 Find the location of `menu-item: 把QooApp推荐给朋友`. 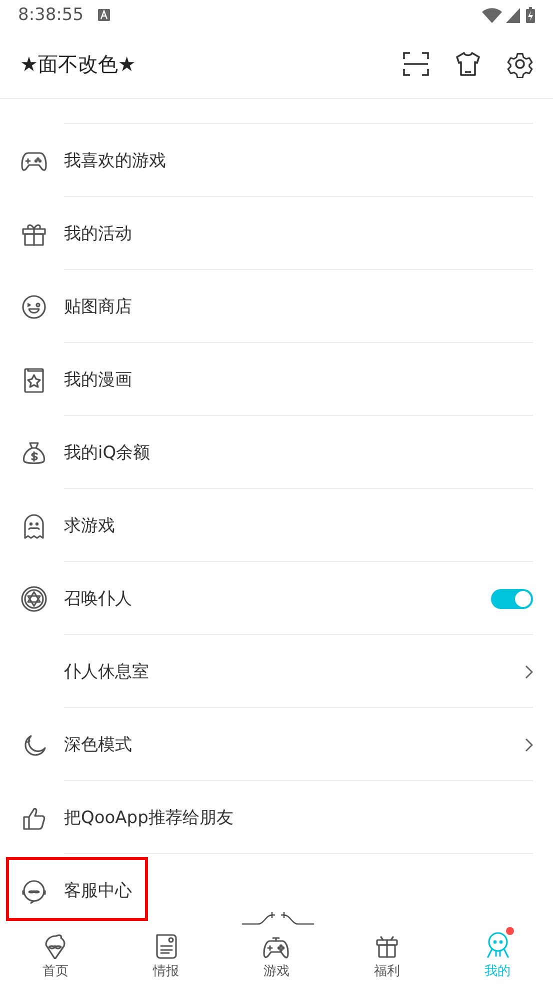

menu-item: 把QooApp推荐给朋友 is located at coordinates (276, 817).